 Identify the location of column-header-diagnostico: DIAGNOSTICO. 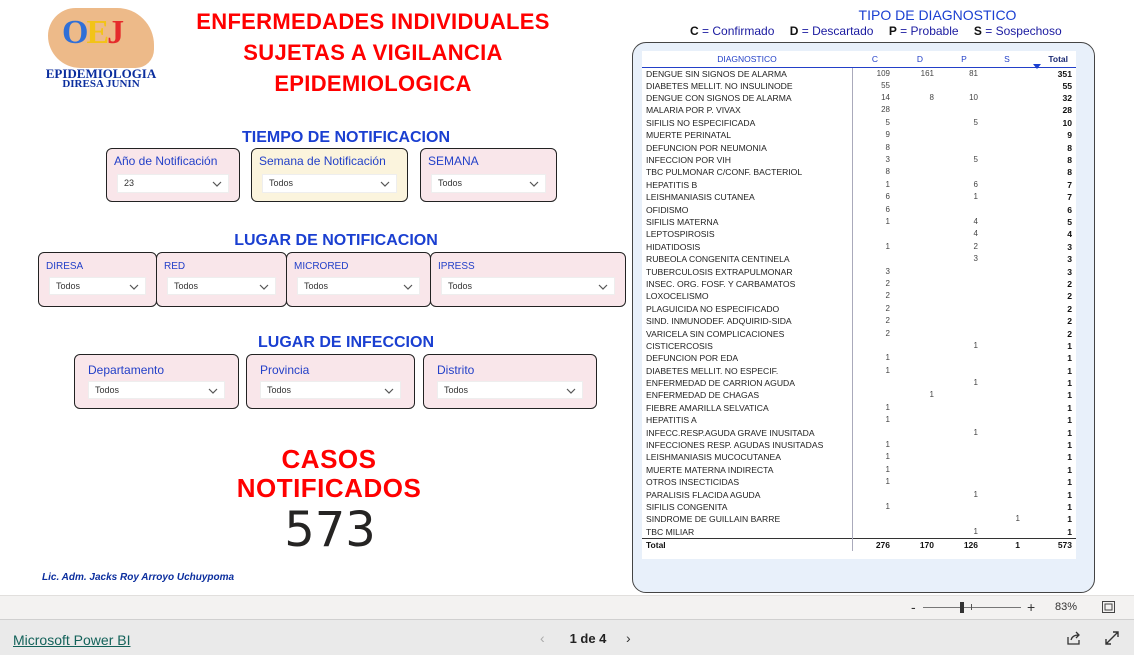
(747, 59).